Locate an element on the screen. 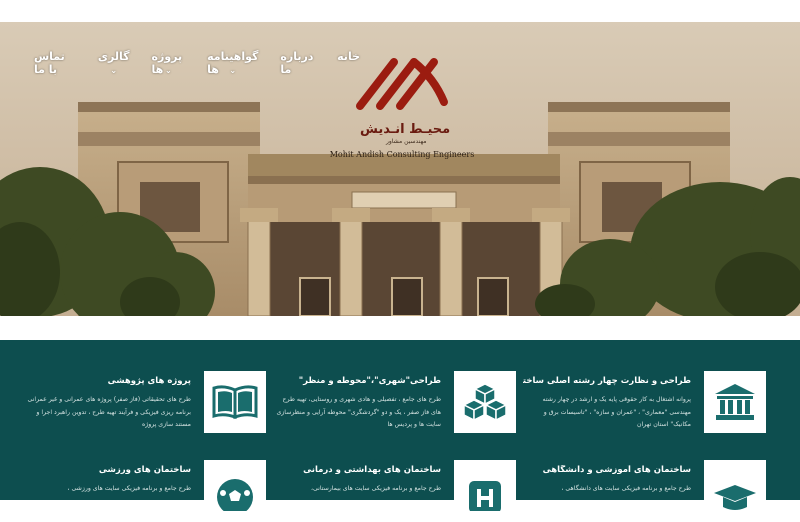 The width and height of the screenshot is (800, 522). nav-item-about: درباره ما is located at coordinates (297, 63).